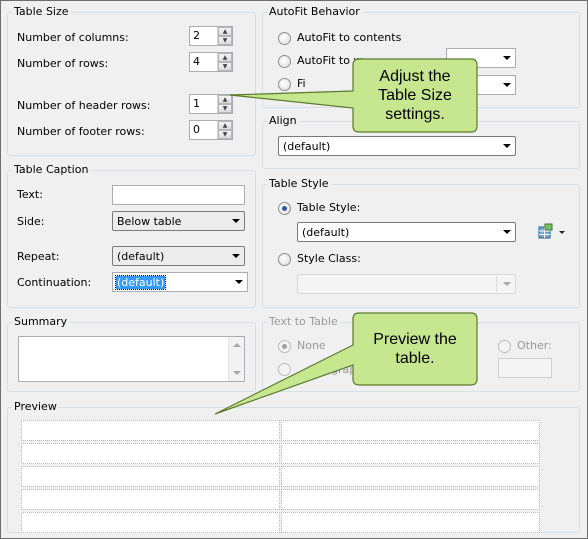 The width and height of the screenshot is (588, 539). What do you see at coordinates (211, 104) in the screenshot?
I see `header-rows-spinner: 1 ▲ ▼` at bounding box center [211, 104].